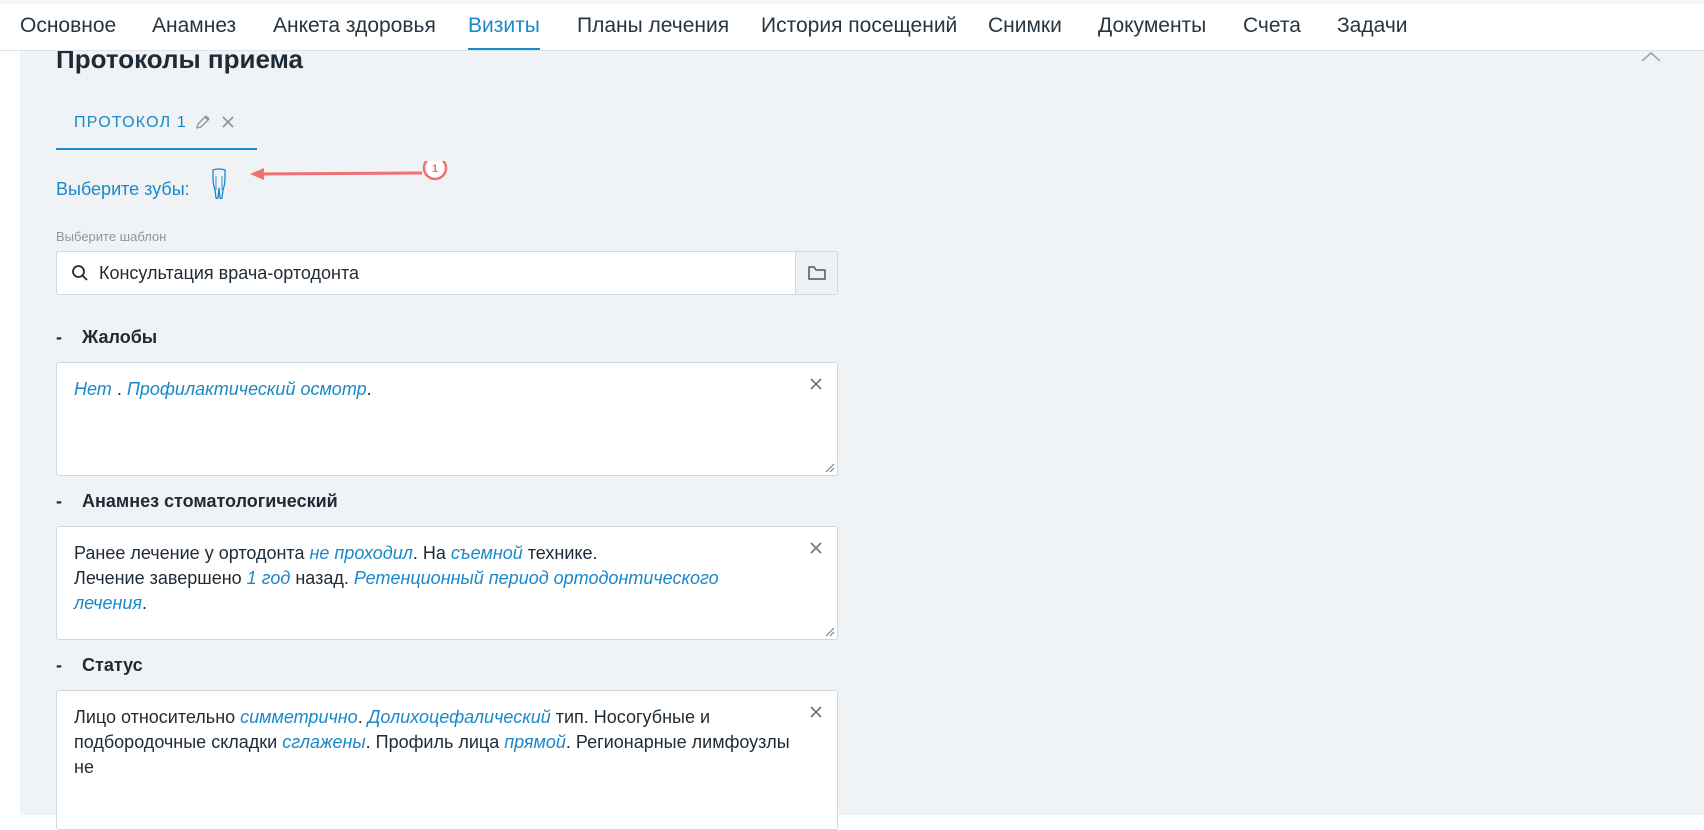 The image size is (1704, 830). Describe the element at coordinates (852, 2) in the screenshot. I see `top-divider` at that location.